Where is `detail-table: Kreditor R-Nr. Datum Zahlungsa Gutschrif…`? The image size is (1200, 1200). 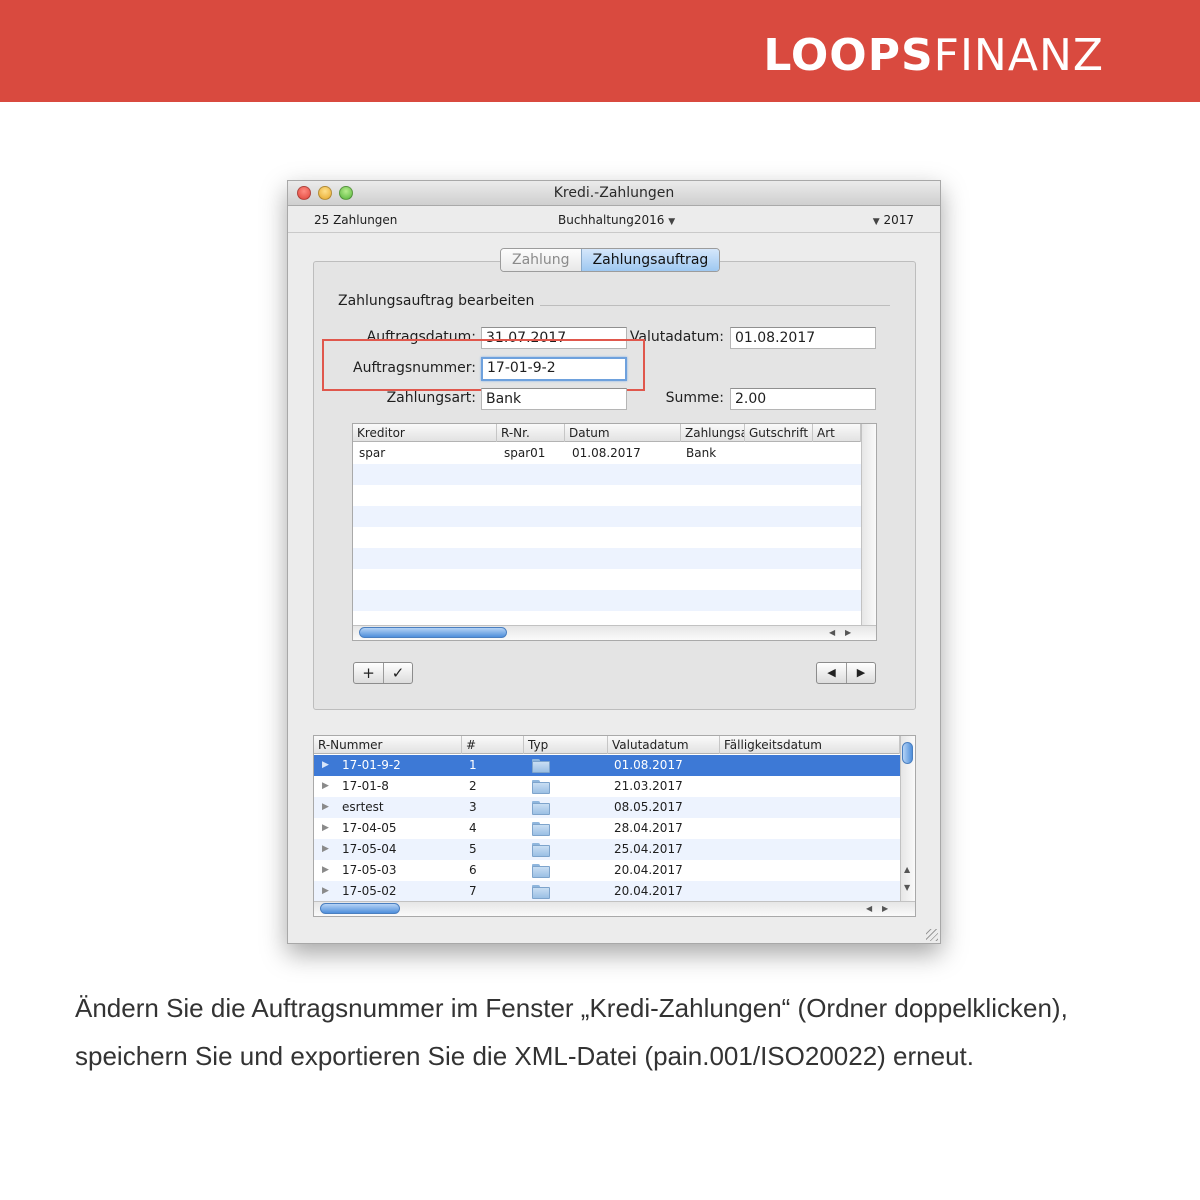 detail-table: Kreditor R-Nr. Datum Zahlungsa Gutschrif… is located at coordinates (614, 532).